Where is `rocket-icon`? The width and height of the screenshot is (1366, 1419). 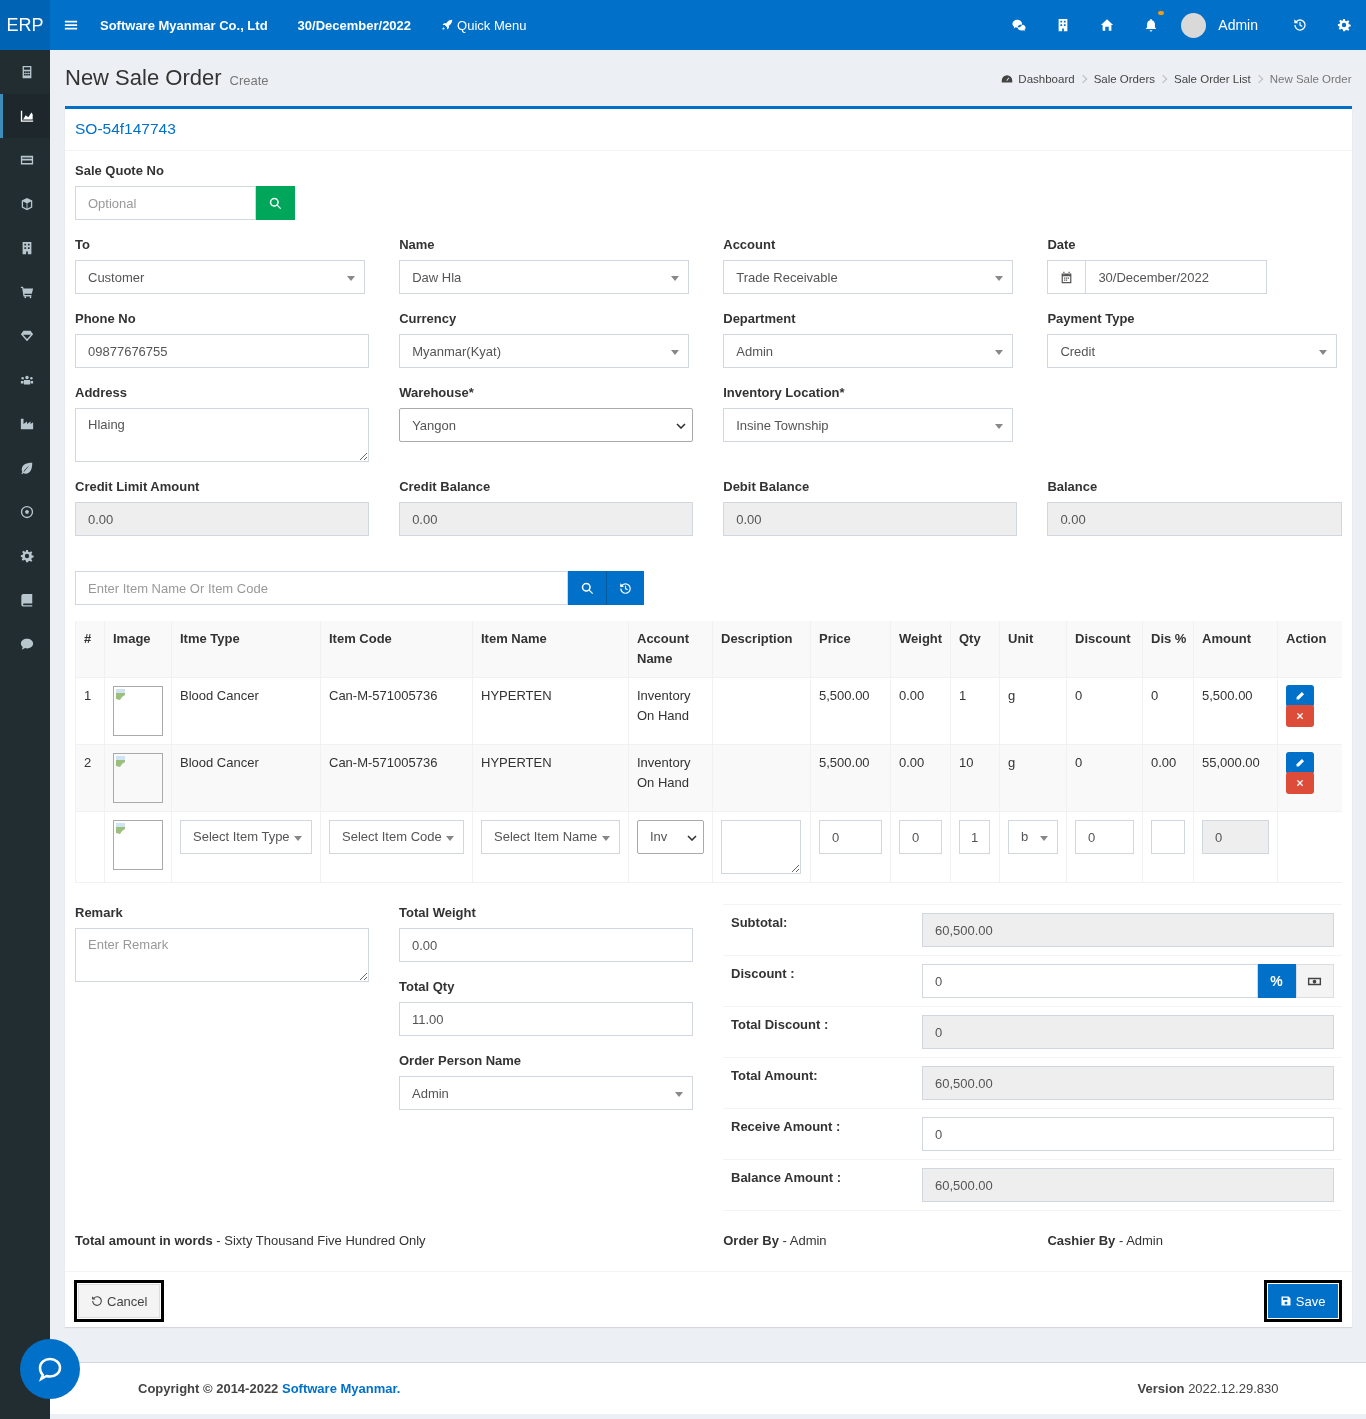
rocket-icon is located at coordinates (447, 25).